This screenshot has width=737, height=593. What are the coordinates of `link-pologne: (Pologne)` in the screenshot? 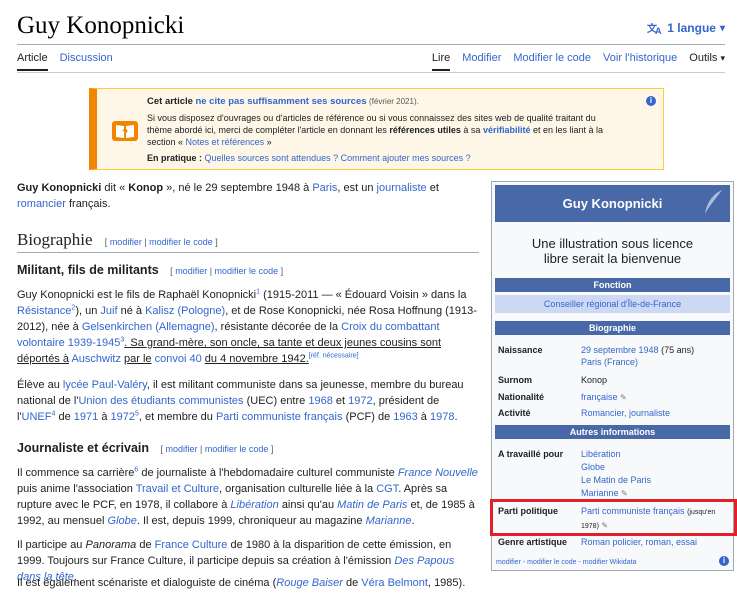 It's located at (201, 311).